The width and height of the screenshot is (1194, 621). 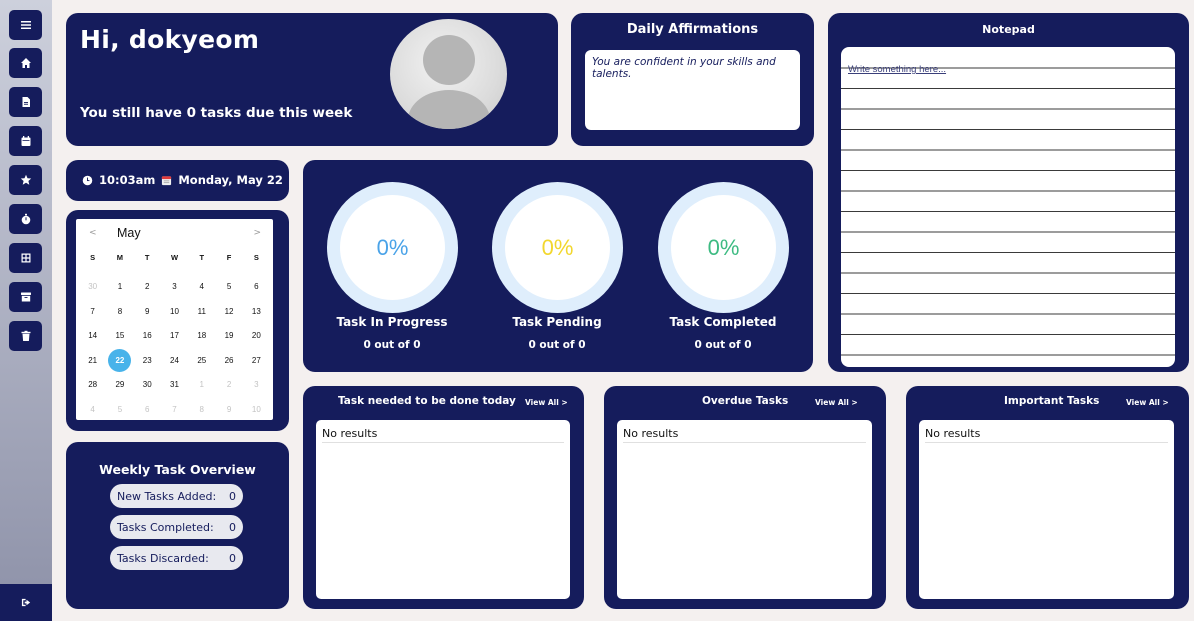 I want to click on notepad-title: Notepad, so click(x=1008, y=29).